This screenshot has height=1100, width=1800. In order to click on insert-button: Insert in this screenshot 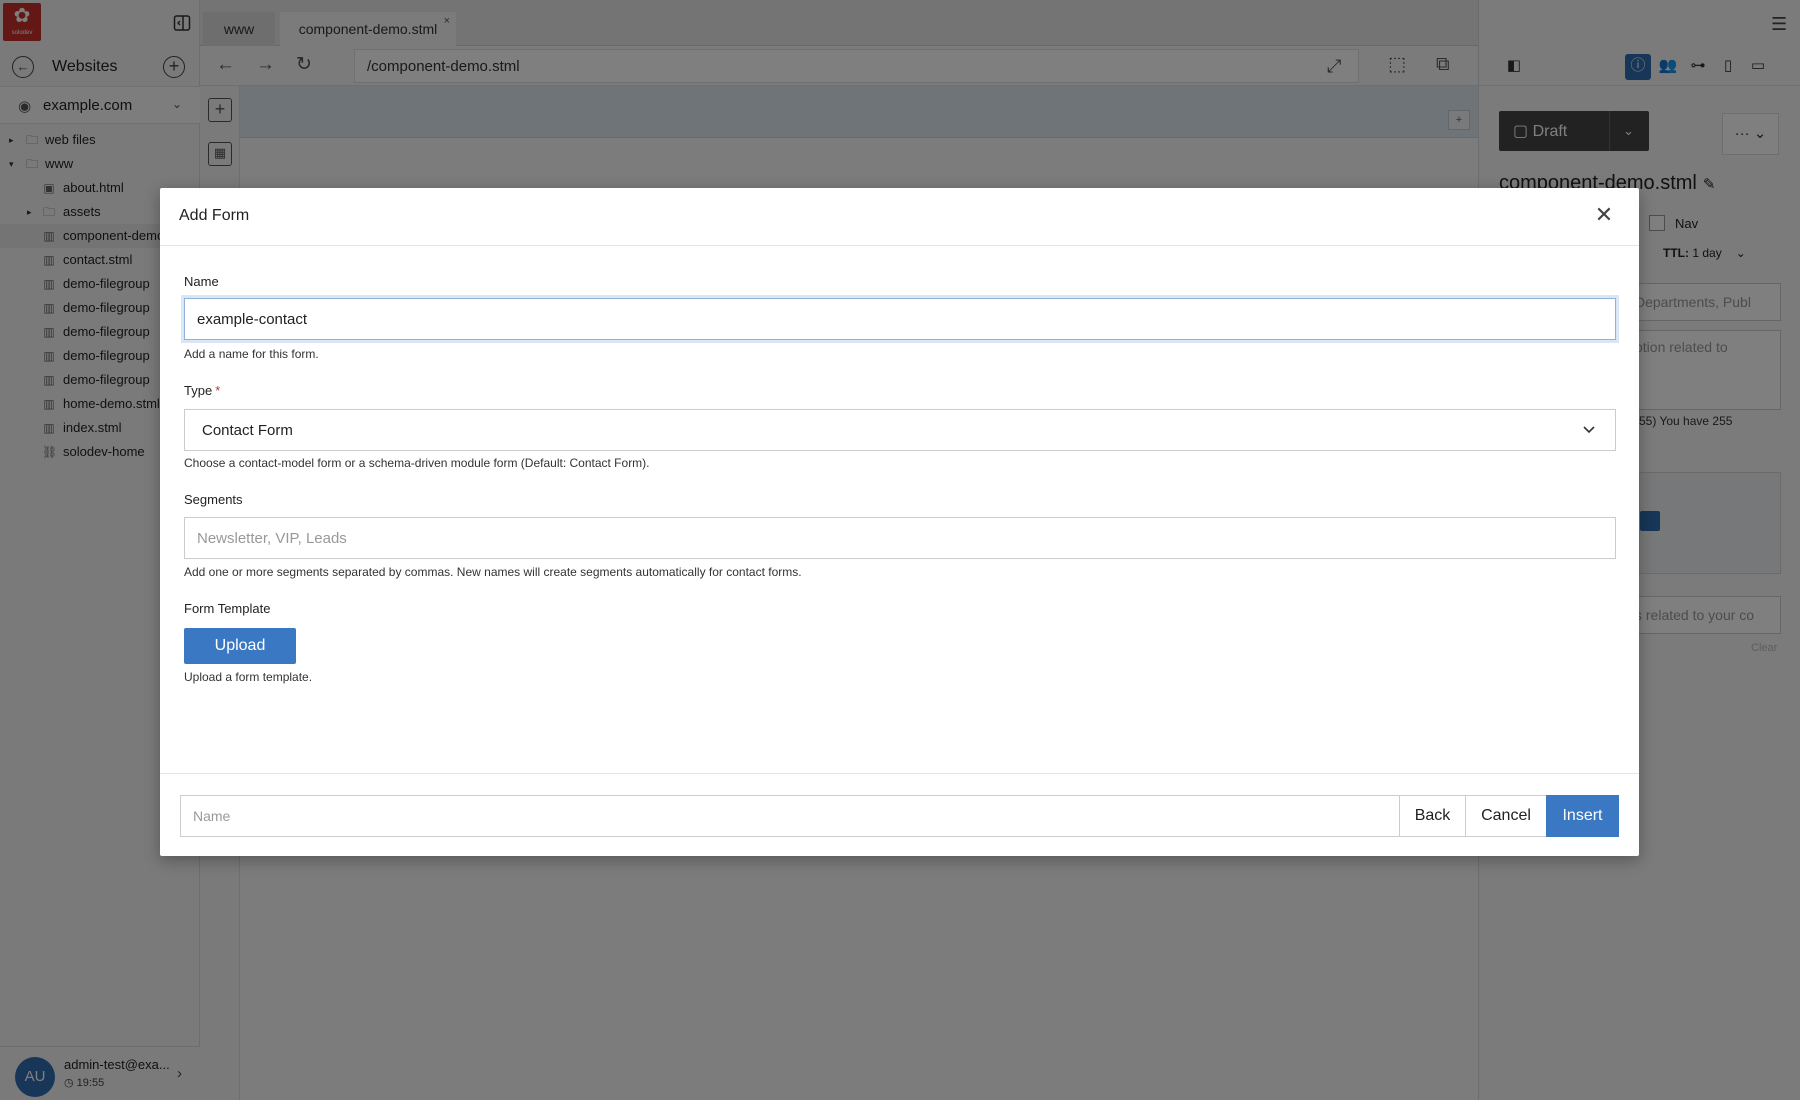, I will do `click(1582, 816)`.